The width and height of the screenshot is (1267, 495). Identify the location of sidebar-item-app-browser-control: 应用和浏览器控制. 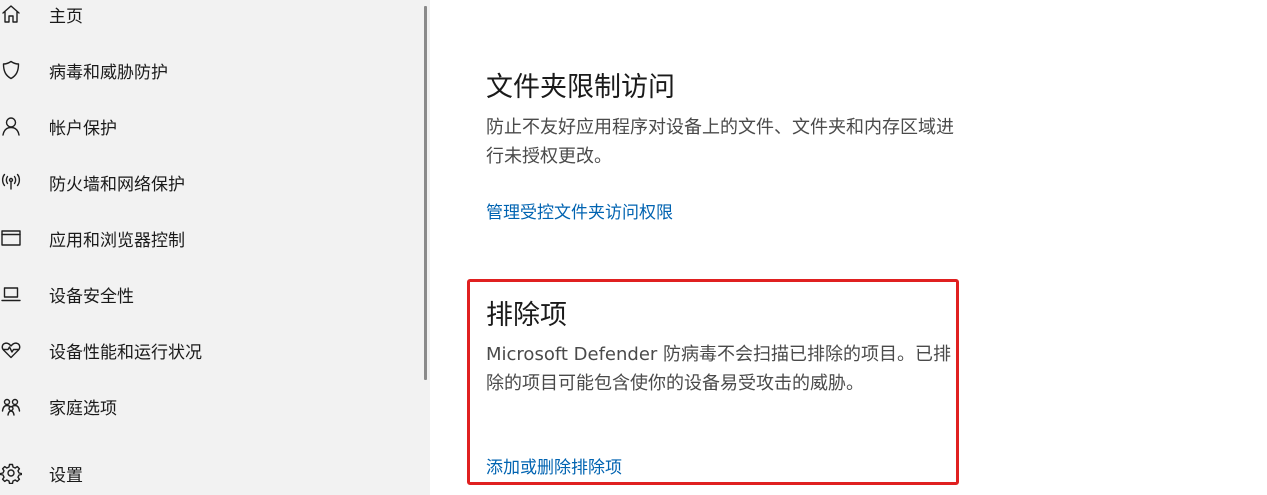
(210, 238).